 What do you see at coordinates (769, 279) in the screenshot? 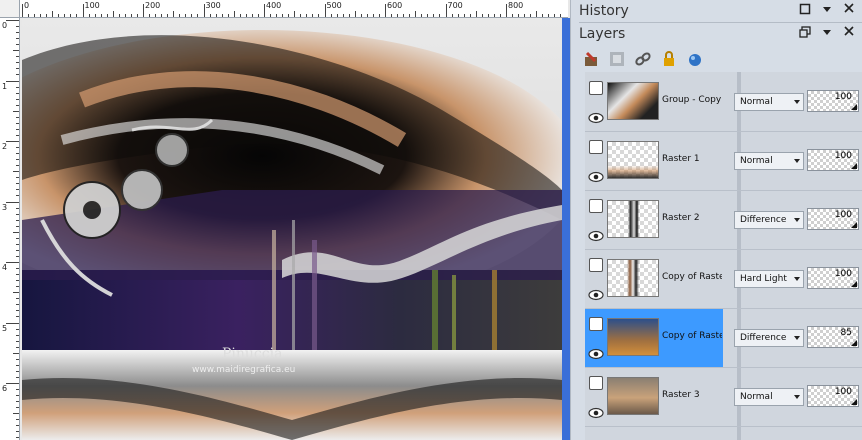
I see `blend-mode-dropdown: Hard Light` at bounding box center [769, 279].